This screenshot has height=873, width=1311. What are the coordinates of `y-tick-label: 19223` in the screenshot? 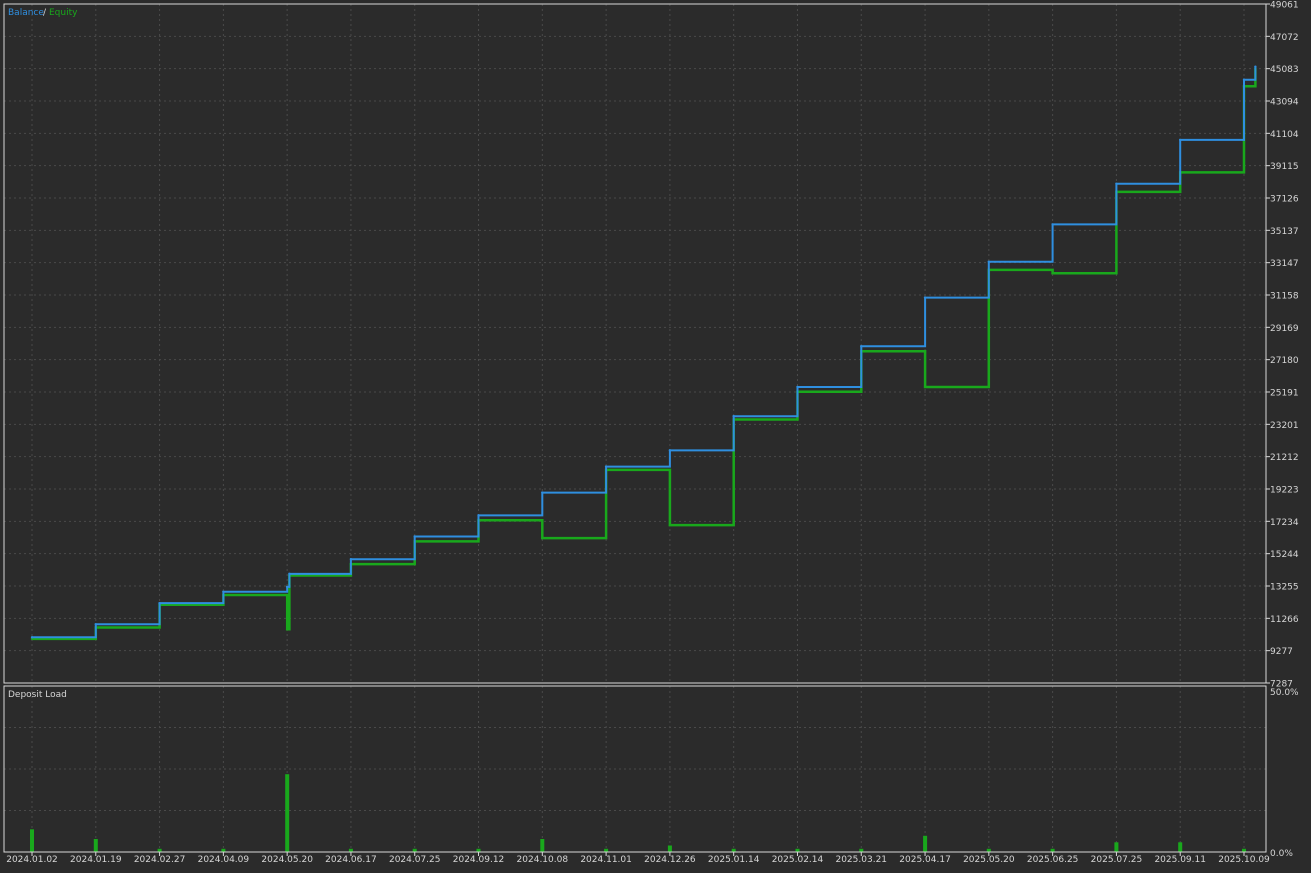 It's located at (1284, 490).